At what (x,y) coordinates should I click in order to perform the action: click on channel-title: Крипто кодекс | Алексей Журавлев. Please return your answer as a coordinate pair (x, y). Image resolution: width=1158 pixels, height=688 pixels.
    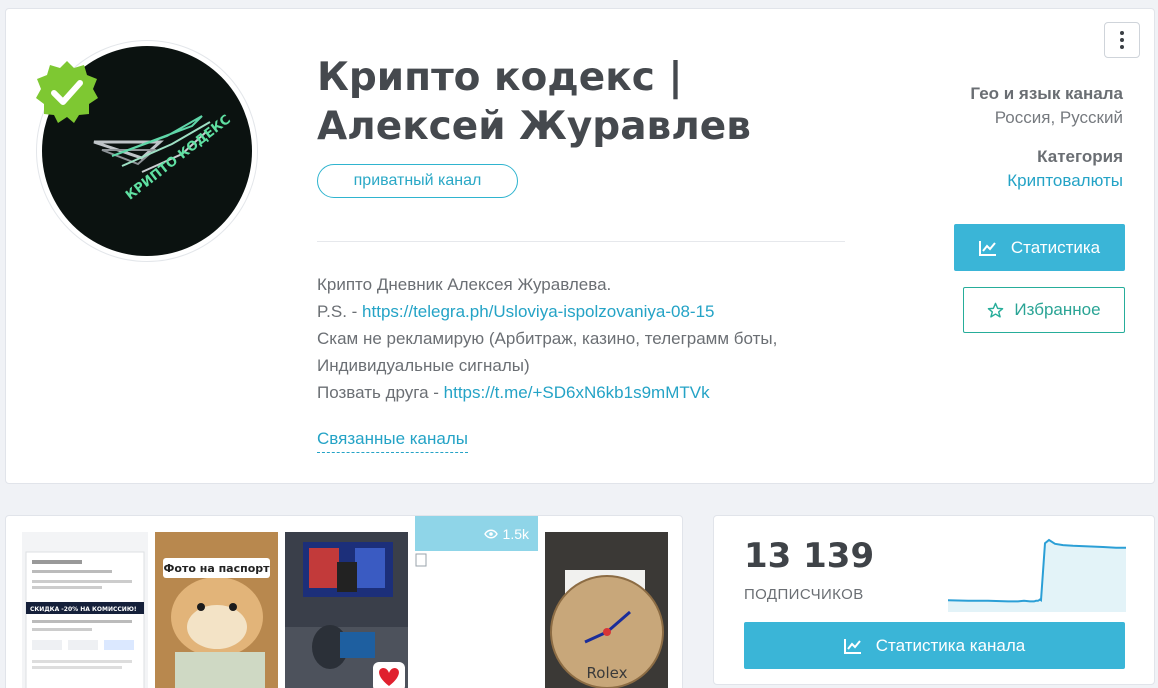
    Looking at the image, I should click on (534, 102).